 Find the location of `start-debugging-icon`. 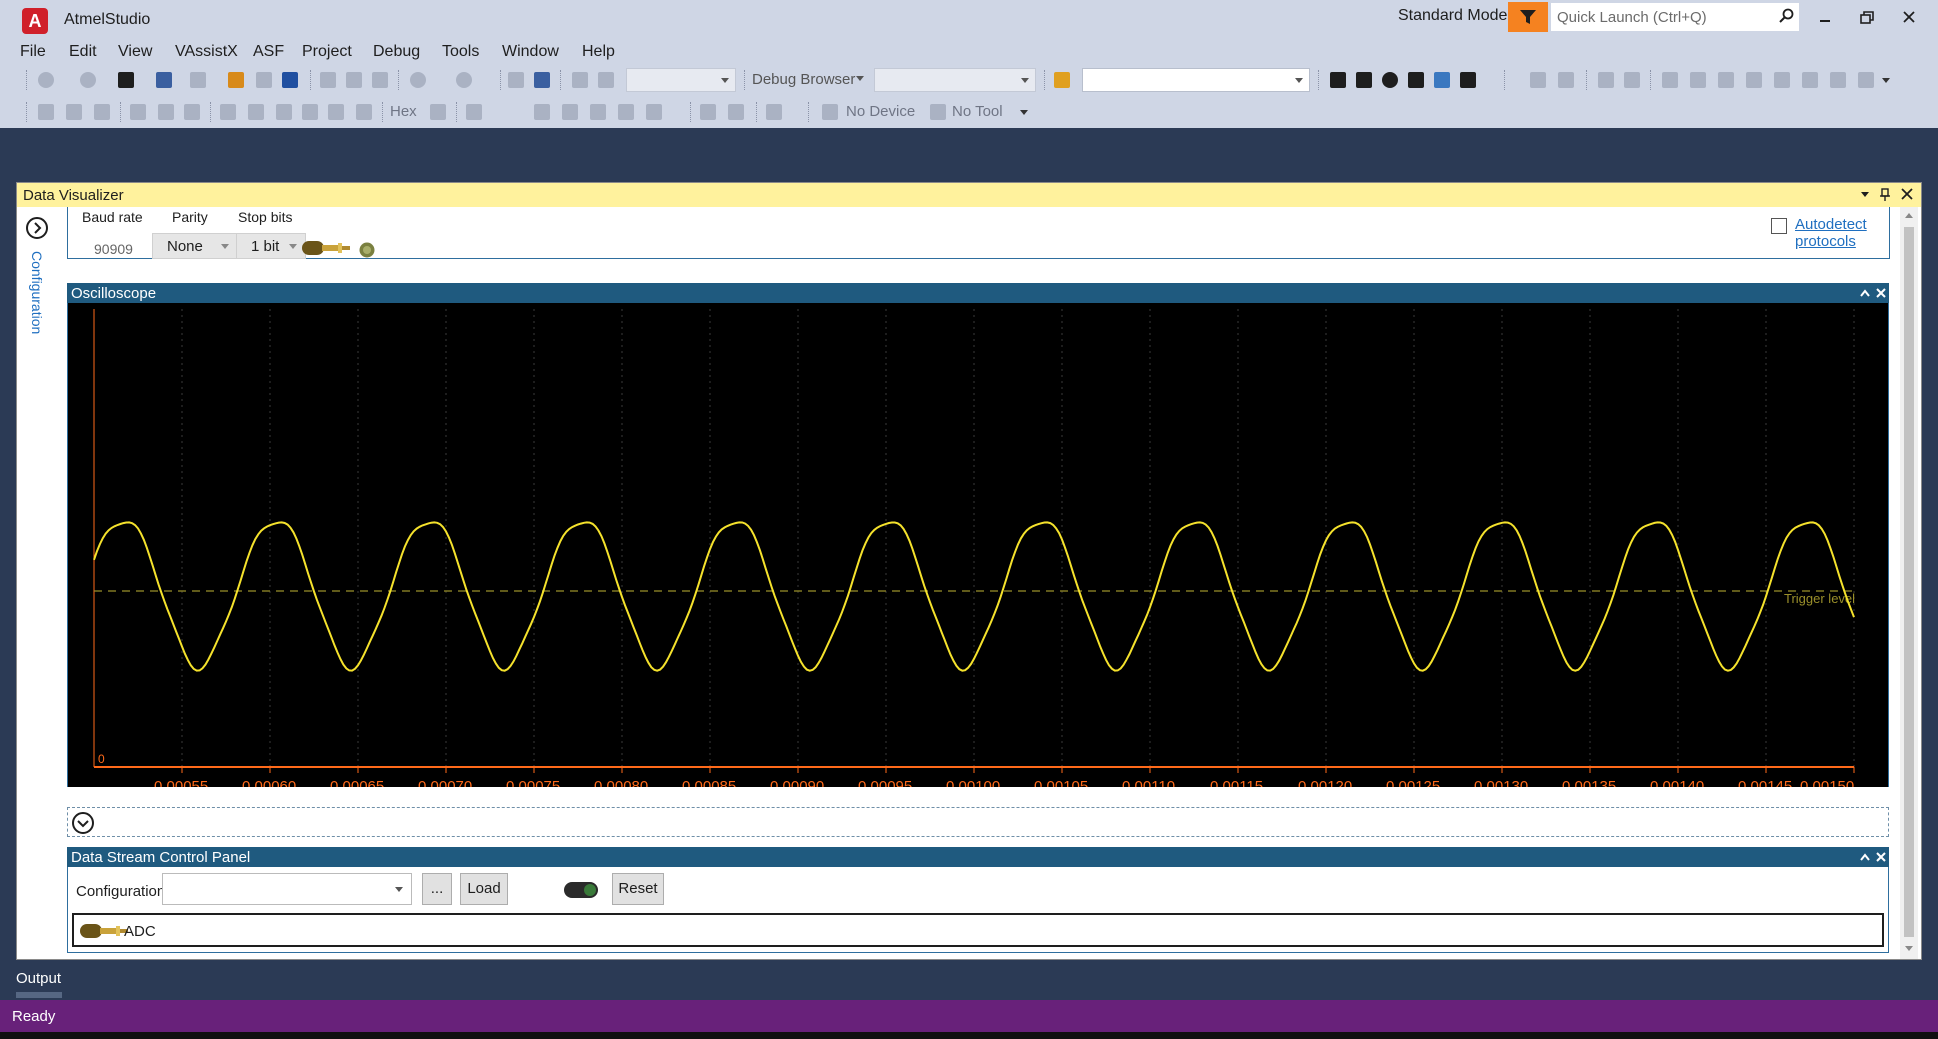

start-debugging-icon is located at coordinates (580, 80).